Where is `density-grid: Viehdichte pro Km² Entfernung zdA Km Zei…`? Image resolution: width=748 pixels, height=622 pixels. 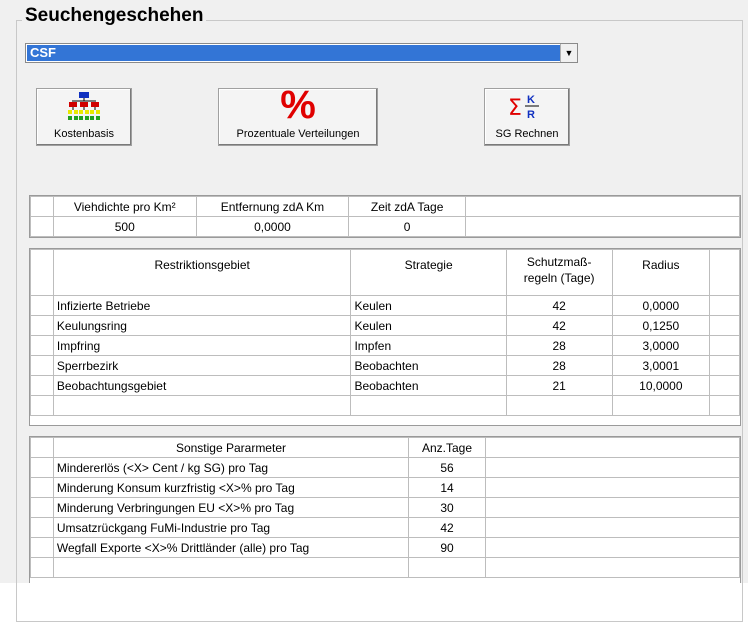
density-grid: Viehdichte pro Km² Entfernung zdA Km Zei… is located at coordinates (385, 216).